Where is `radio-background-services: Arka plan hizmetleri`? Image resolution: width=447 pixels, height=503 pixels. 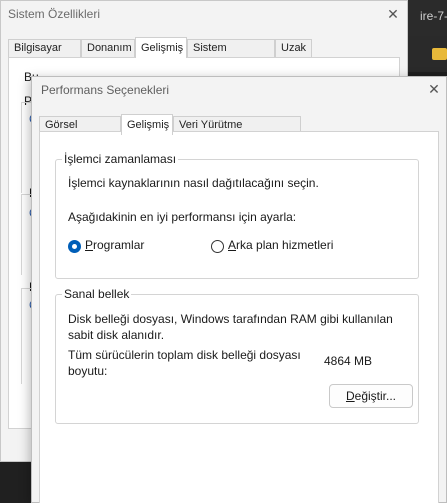
radio-background-services: Arka plan hizmetleri is located at coordinates (281, 246).